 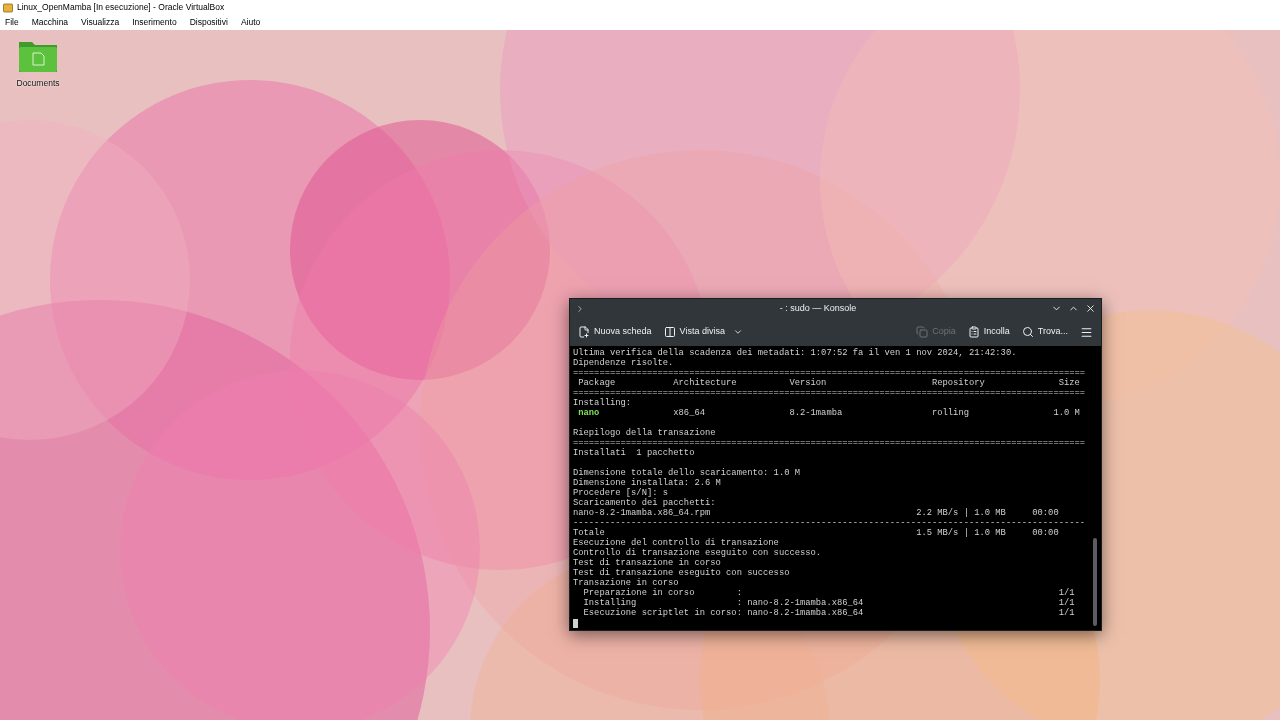 I want to click on terminal-line: Transazione in corso, so click(x=626, y=583).